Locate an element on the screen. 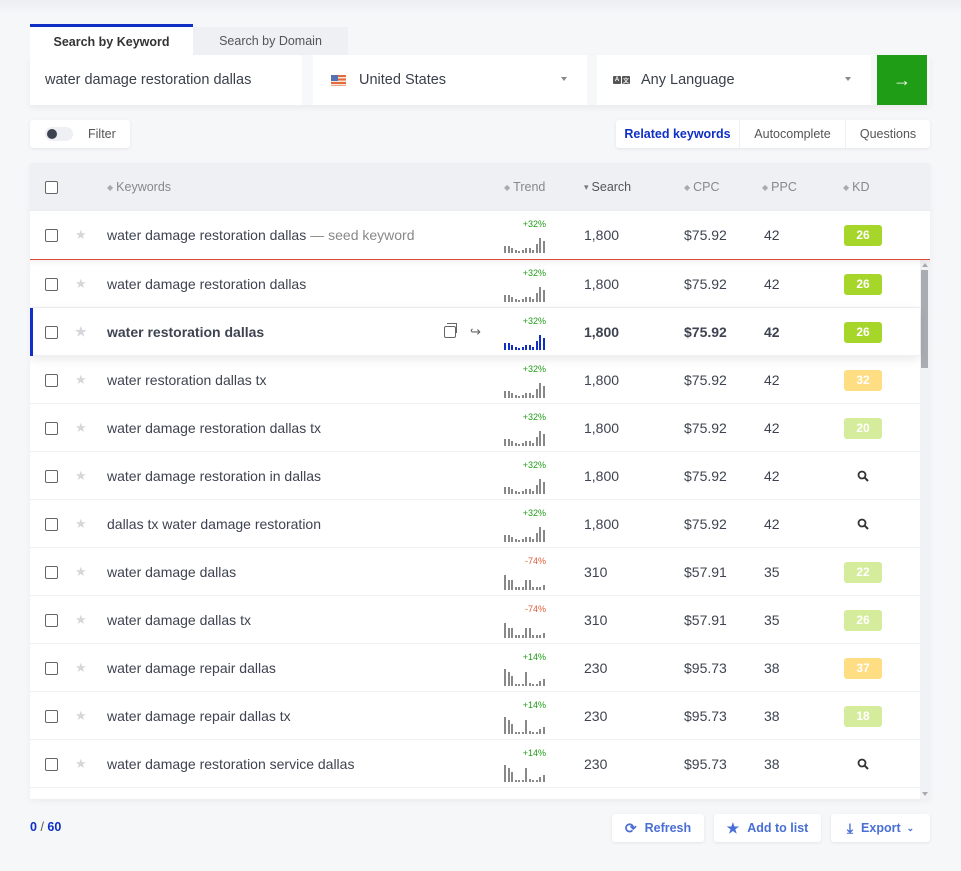 This screenshot has width=961, height=871. scrollbar-thumb is located at coordinates (924, 319).